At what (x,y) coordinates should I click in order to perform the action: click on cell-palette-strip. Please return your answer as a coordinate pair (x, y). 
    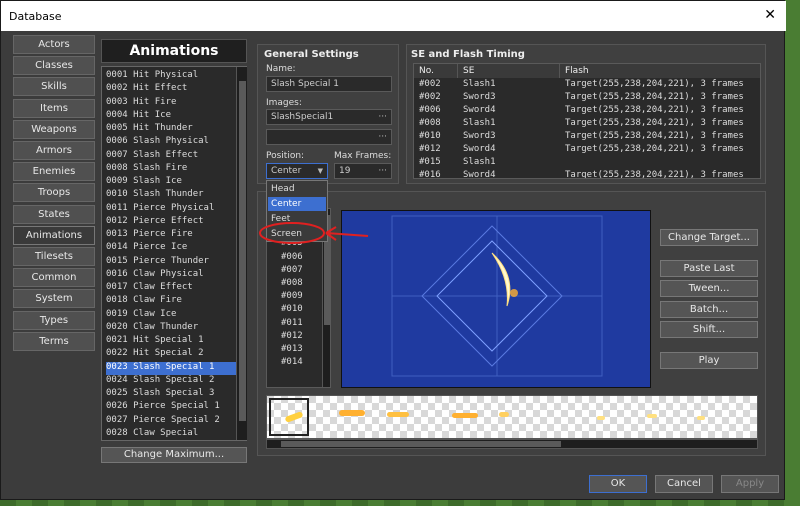
    Looking at the image, I should click on (512, 417).